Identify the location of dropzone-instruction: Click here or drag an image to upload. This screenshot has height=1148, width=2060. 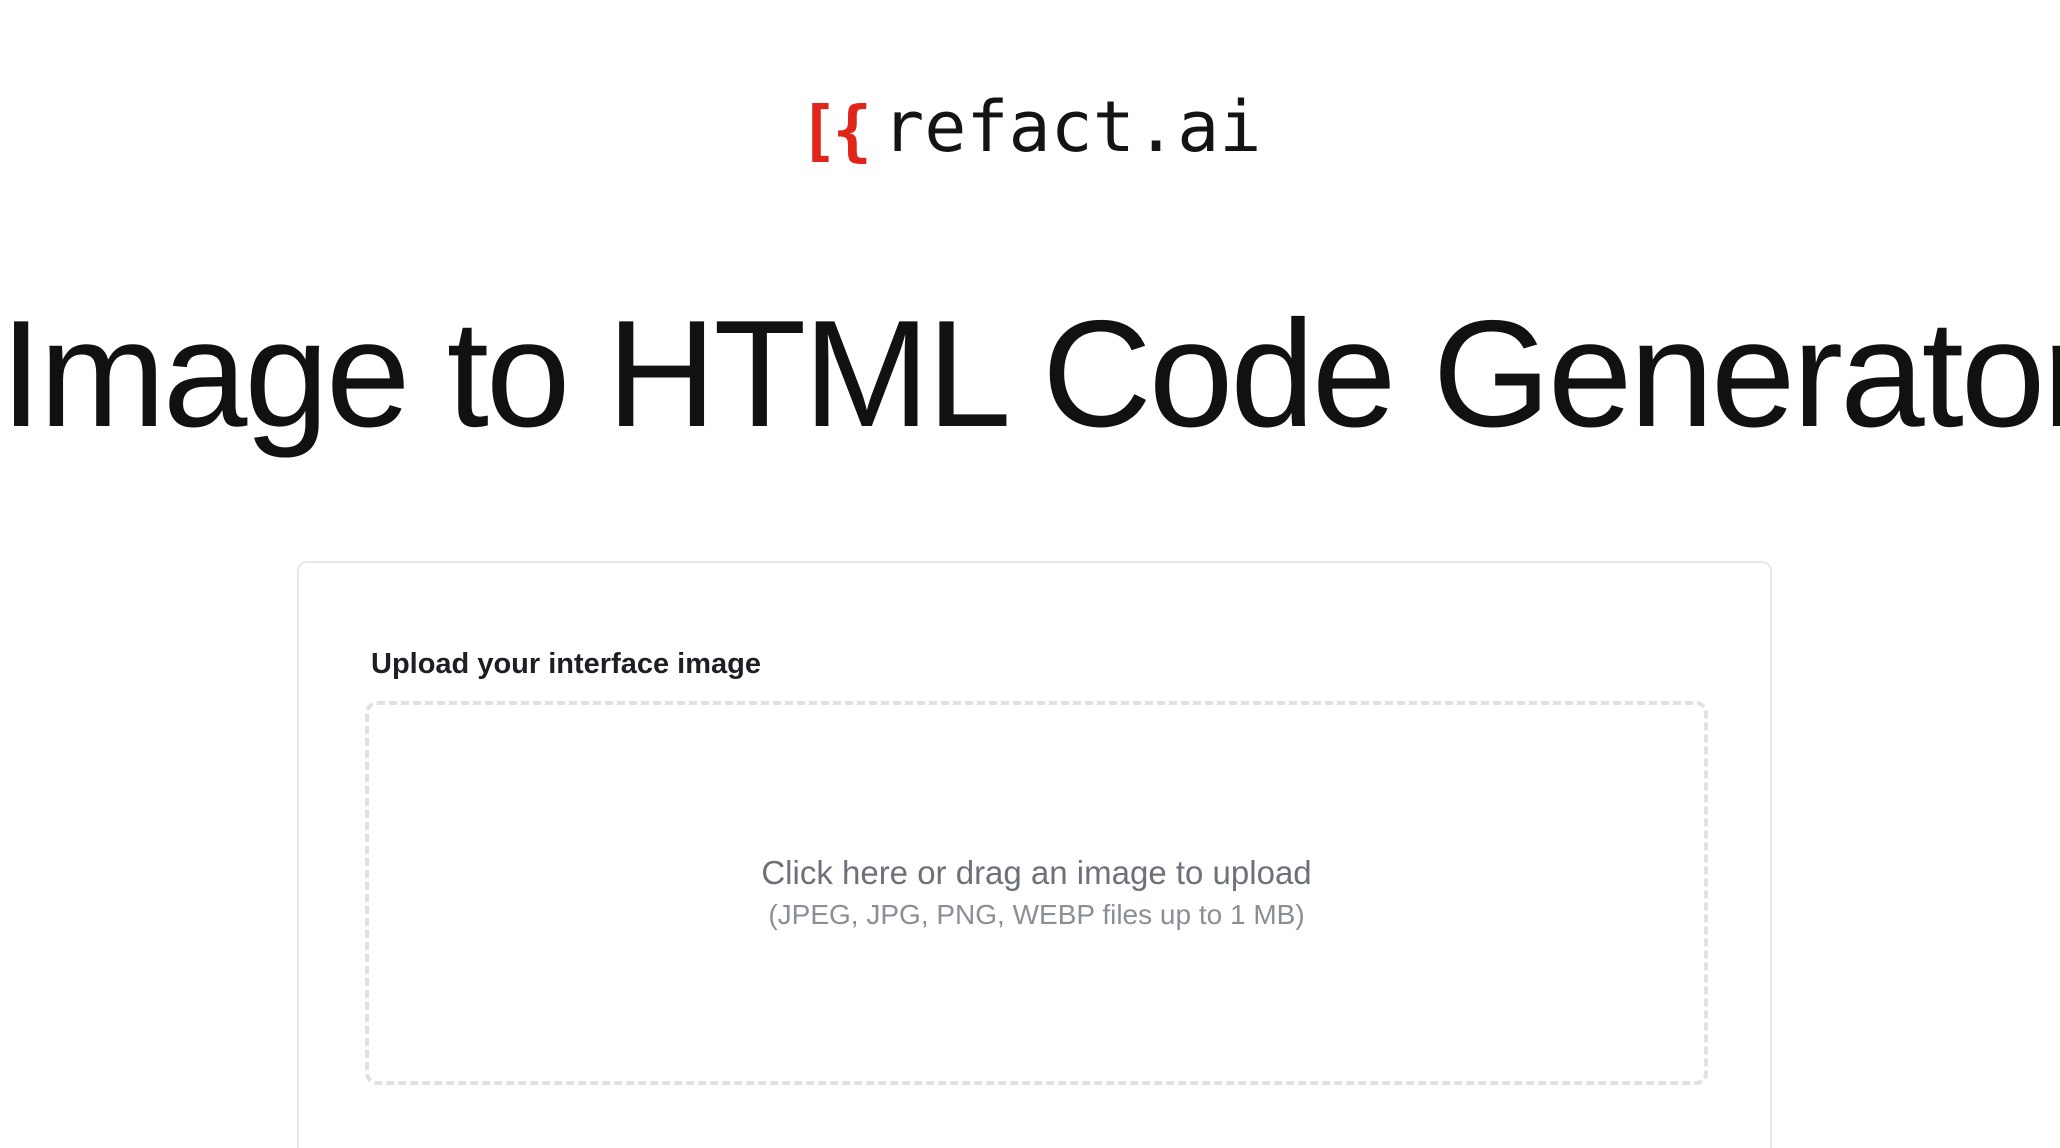
(1036, 872).